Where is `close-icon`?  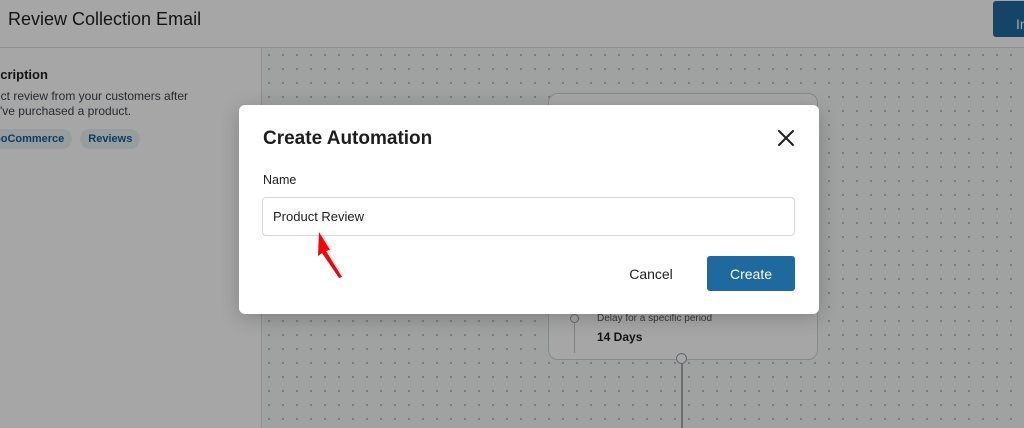 close-icon is located at coordinates (786, 138).